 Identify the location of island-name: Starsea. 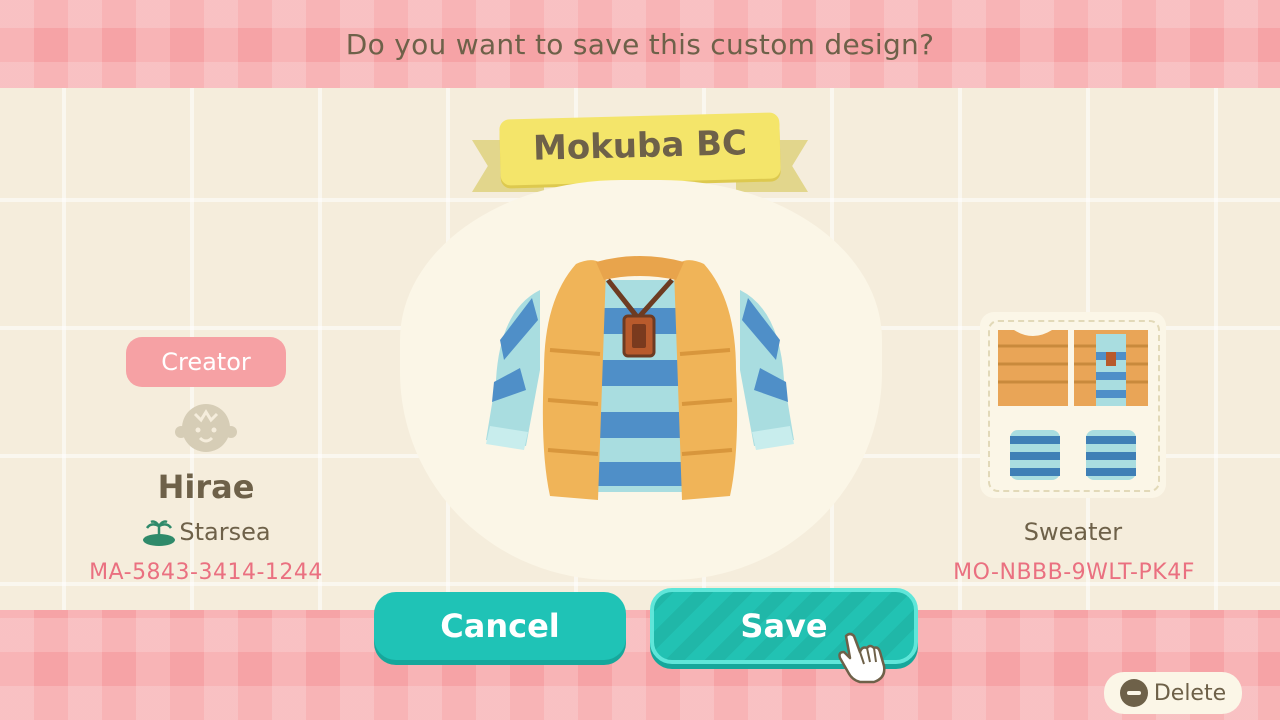
(225, 532).